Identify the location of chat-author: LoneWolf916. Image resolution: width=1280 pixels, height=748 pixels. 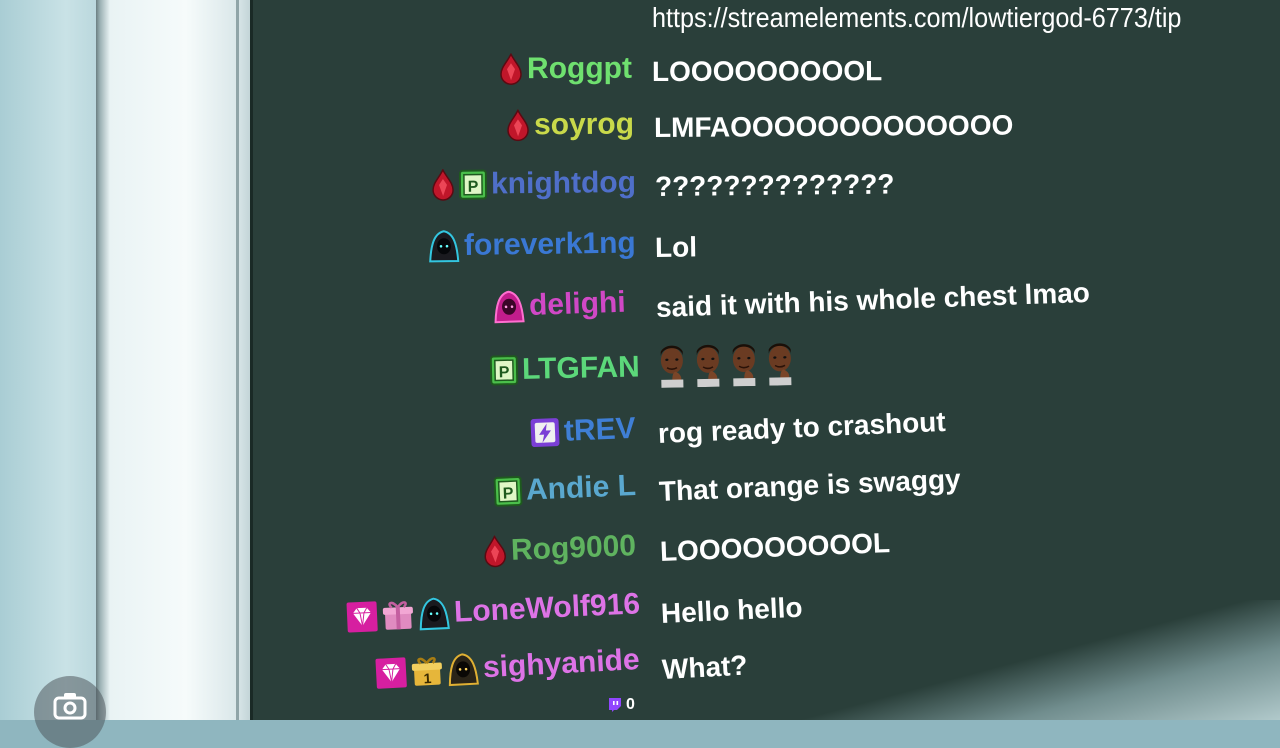
(493, 610).